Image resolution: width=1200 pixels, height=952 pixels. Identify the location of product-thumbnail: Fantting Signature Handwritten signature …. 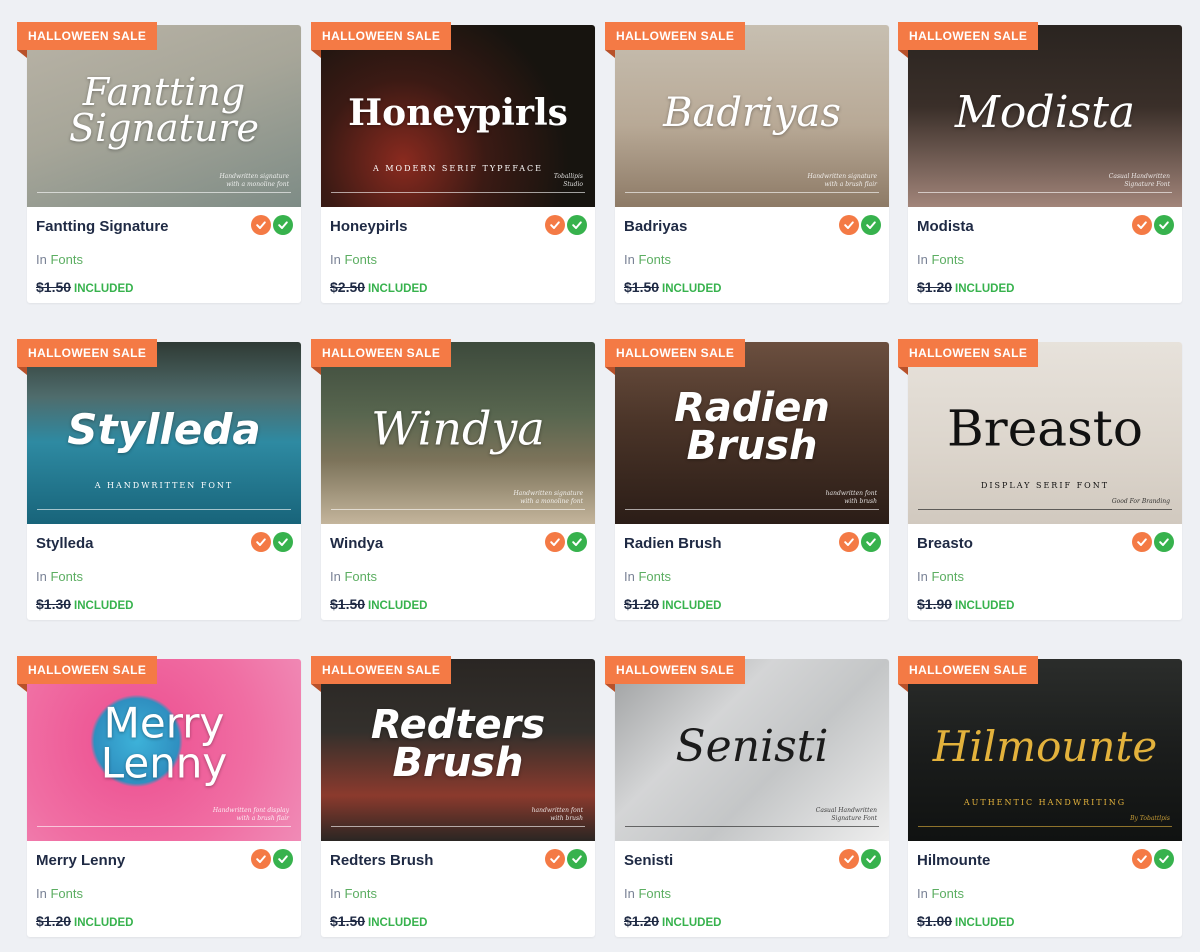
(164, 116).